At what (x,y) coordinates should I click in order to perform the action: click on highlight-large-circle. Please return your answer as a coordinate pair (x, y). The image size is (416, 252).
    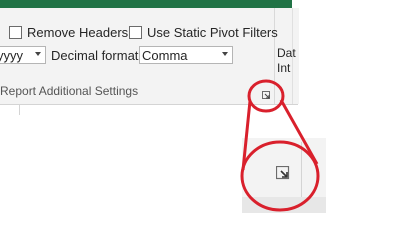
    Looking at the image, I should click on (280, 176).